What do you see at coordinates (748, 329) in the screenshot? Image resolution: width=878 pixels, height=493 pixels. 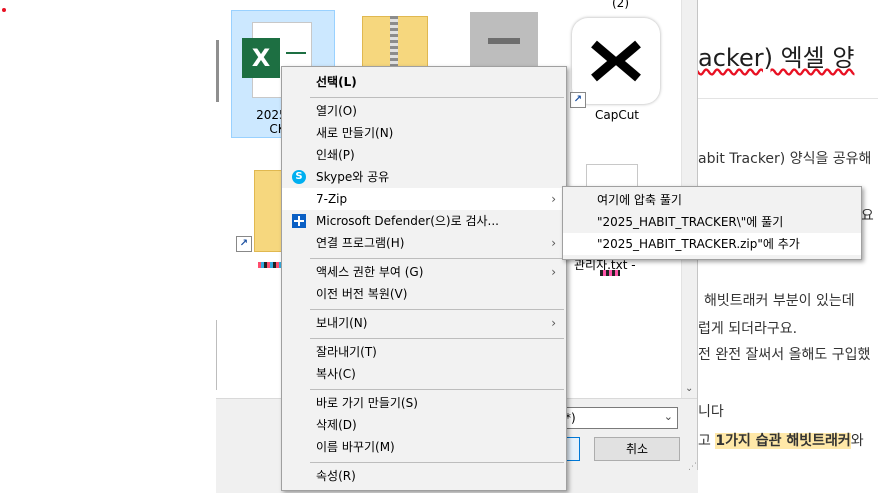 I see `doc-text-line: 럽게 되더라구요.` at bounding box center [748, 329].